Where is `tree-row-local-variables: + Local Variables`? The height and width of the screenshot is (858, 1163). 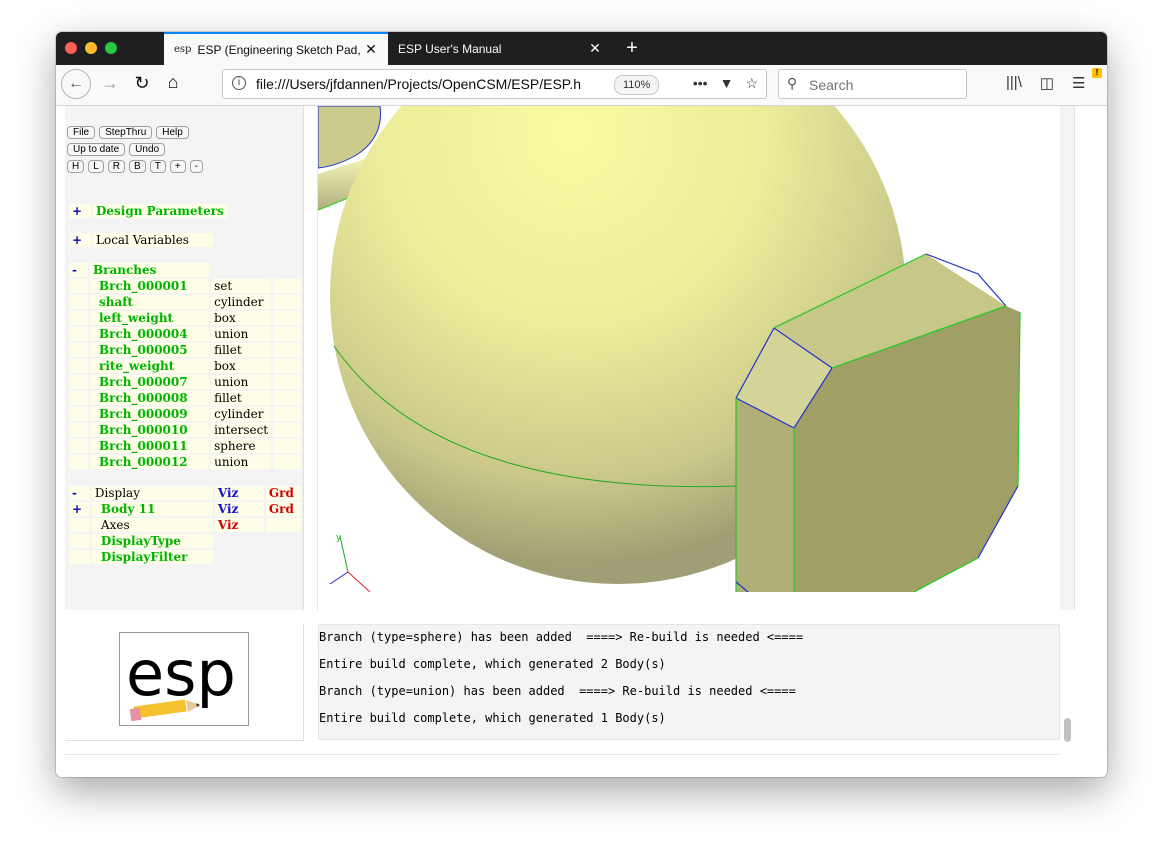
tree-row-local-variables: + Local Variables is located at coordinates (141, 240).